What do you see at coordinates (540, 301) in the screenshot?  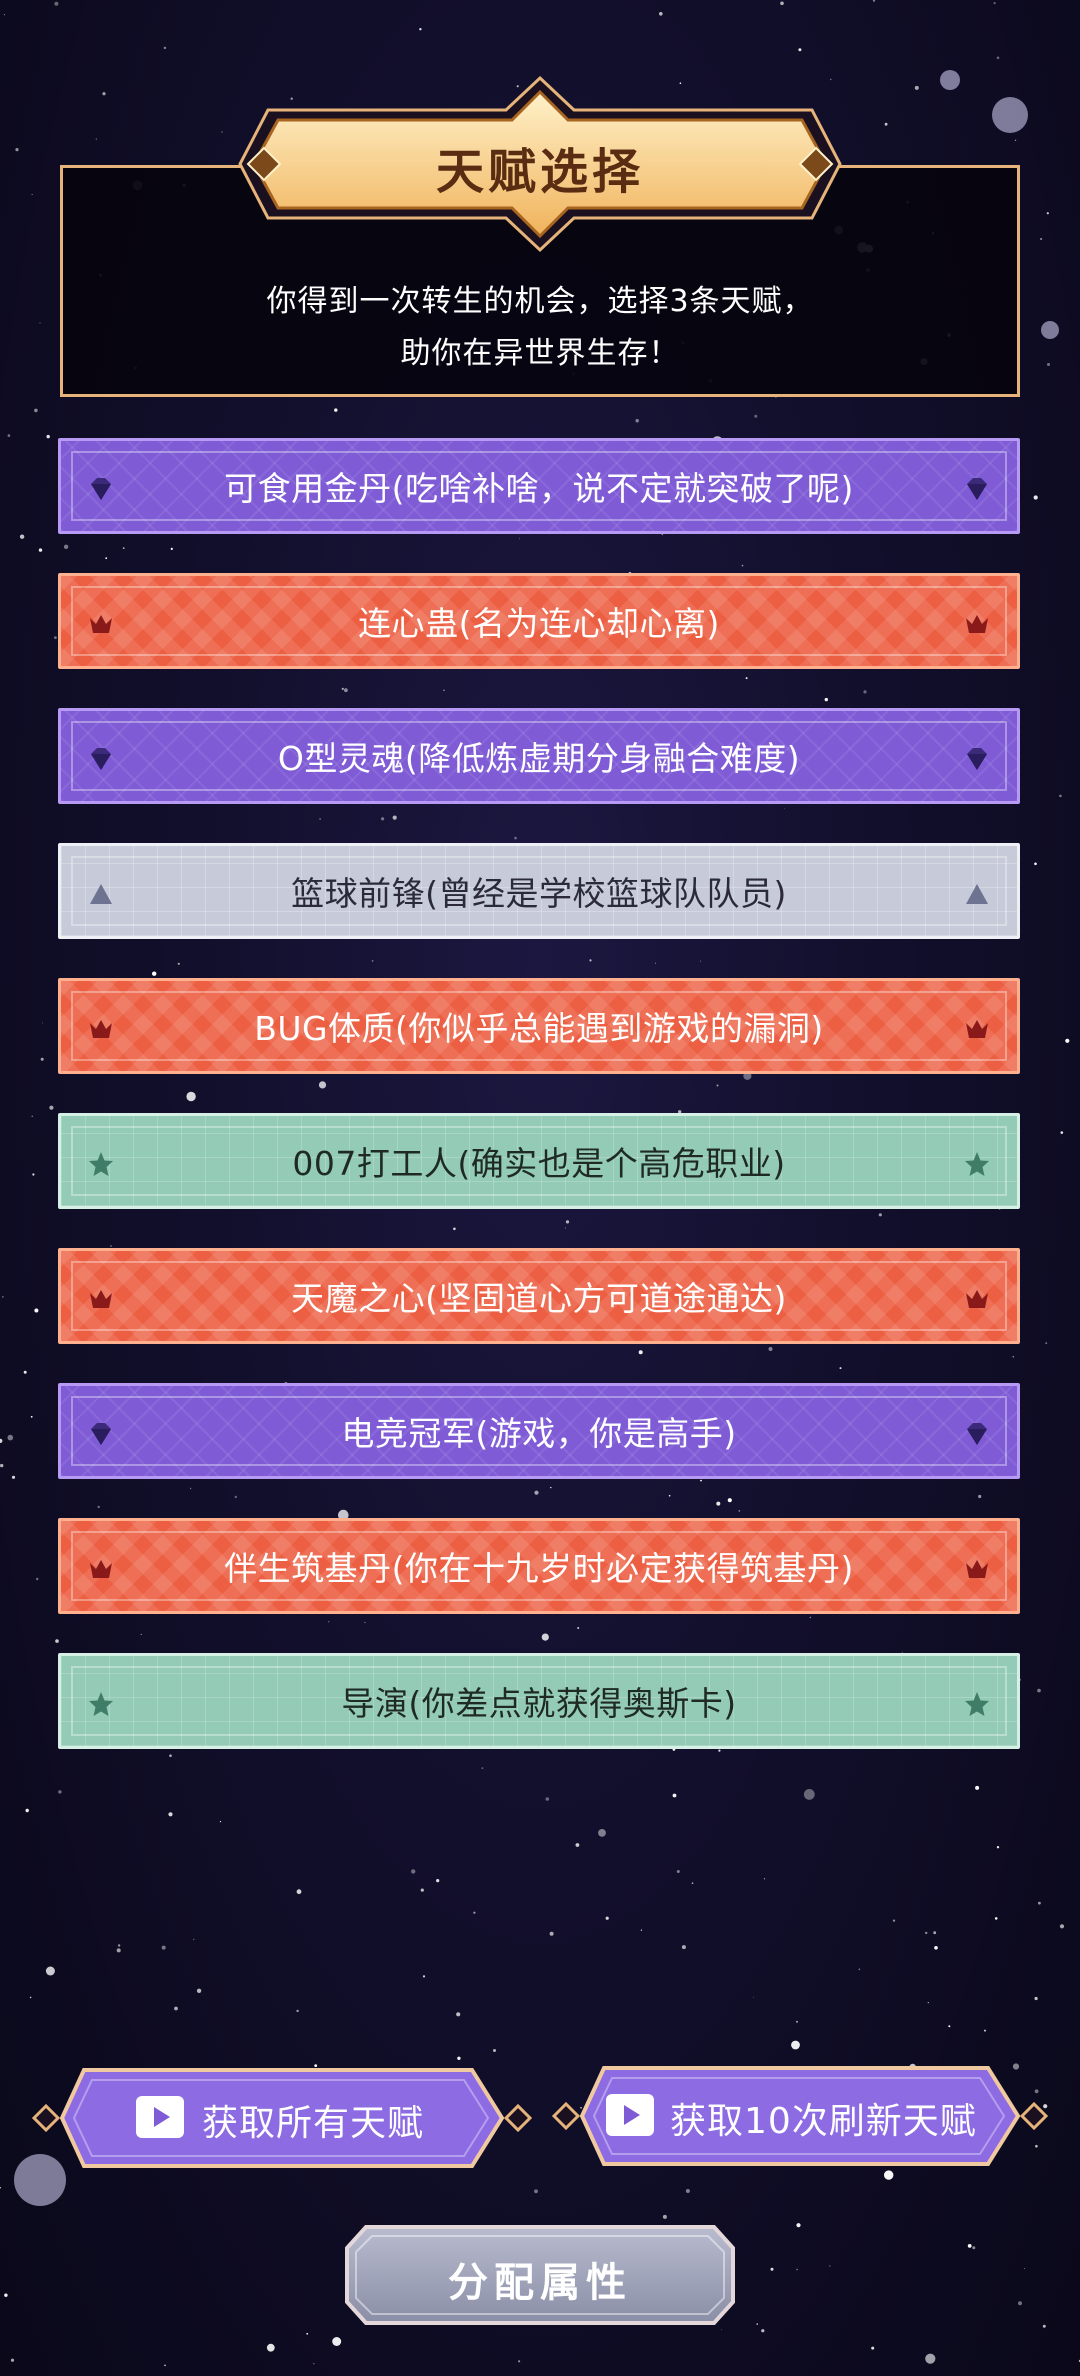 I see `intro-line-1: 你得到一次转生的机会，选择3条天赋，` at bounding box center [540, 301].